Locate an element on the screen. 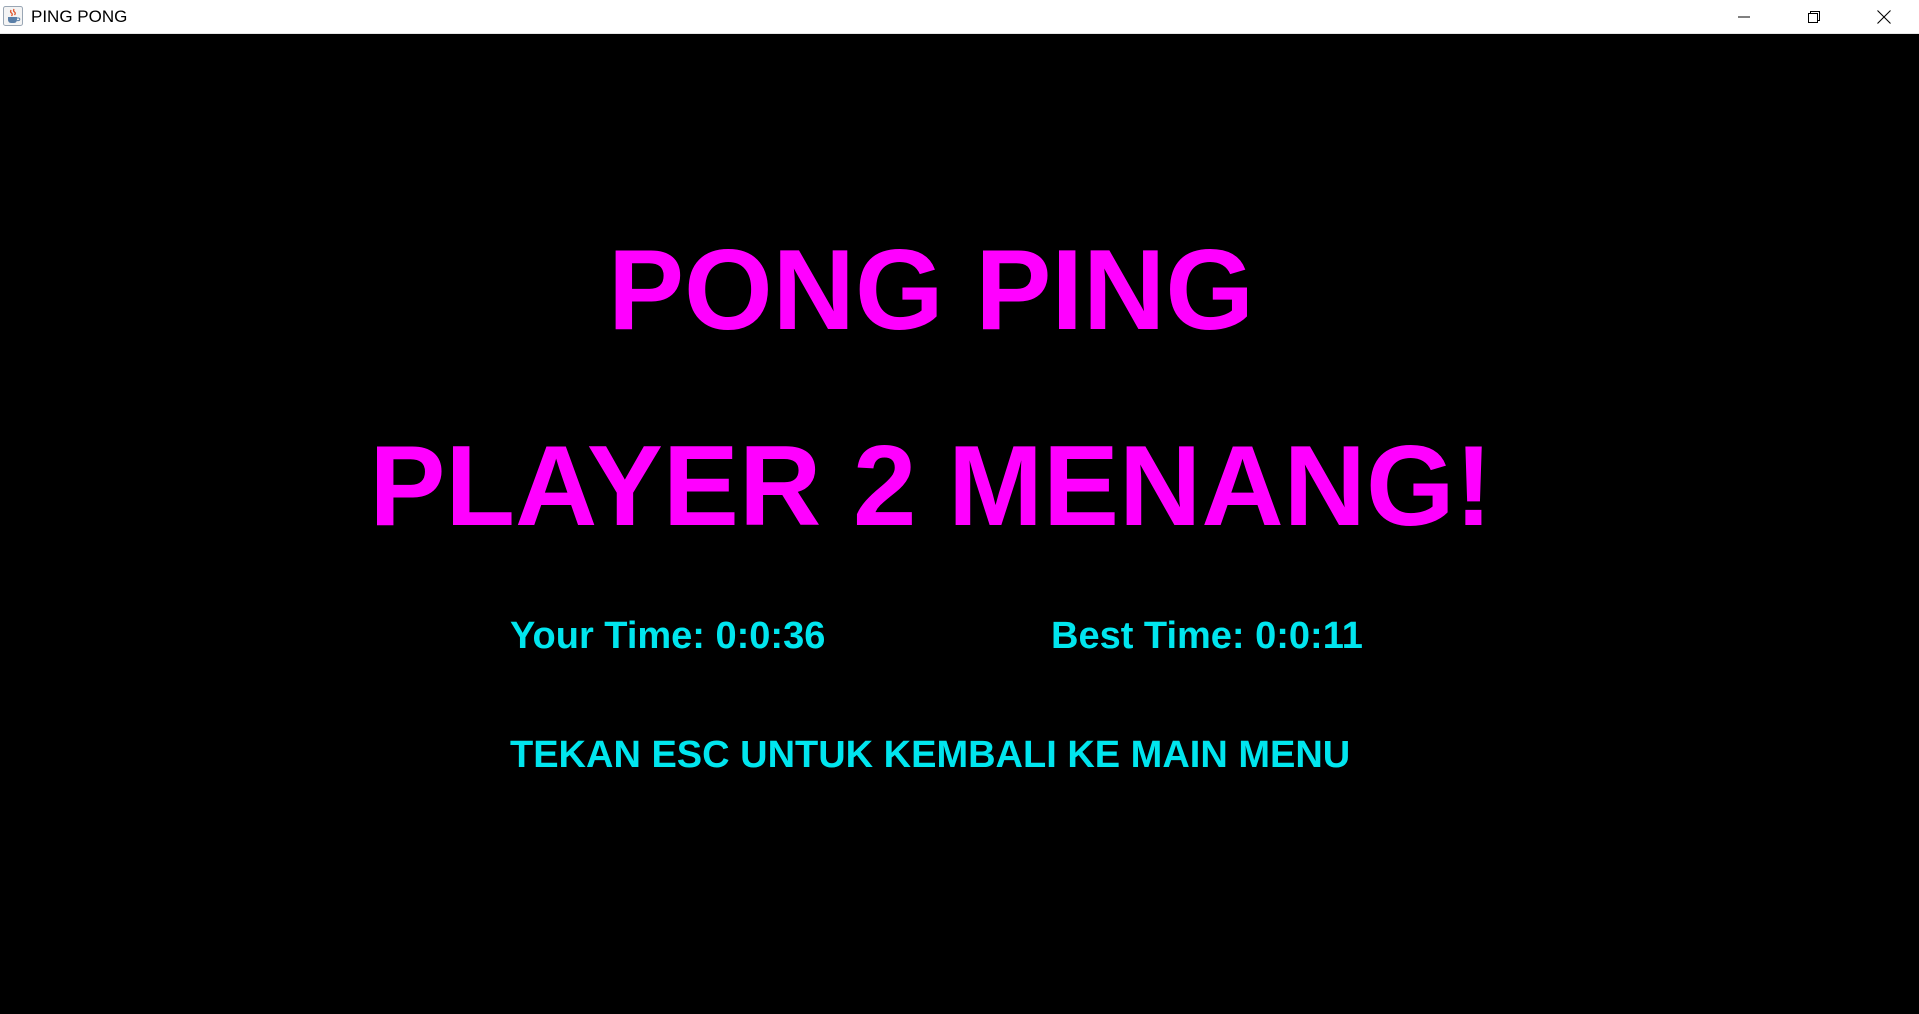  your-time-label: Your Time: 0:0:36 is located at coordinates (668, 636).